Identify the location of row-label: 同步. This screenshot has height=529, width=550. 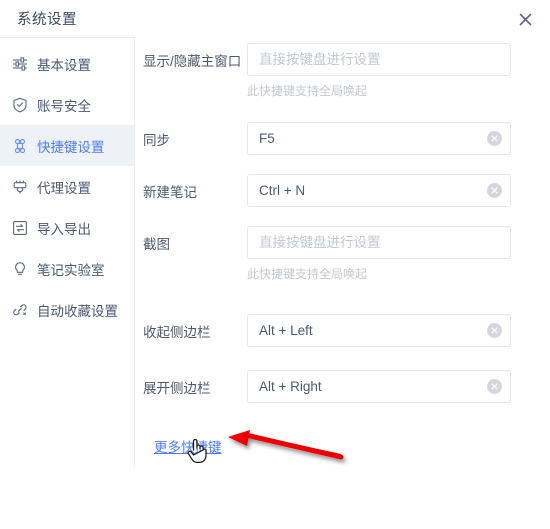
(156, 140).